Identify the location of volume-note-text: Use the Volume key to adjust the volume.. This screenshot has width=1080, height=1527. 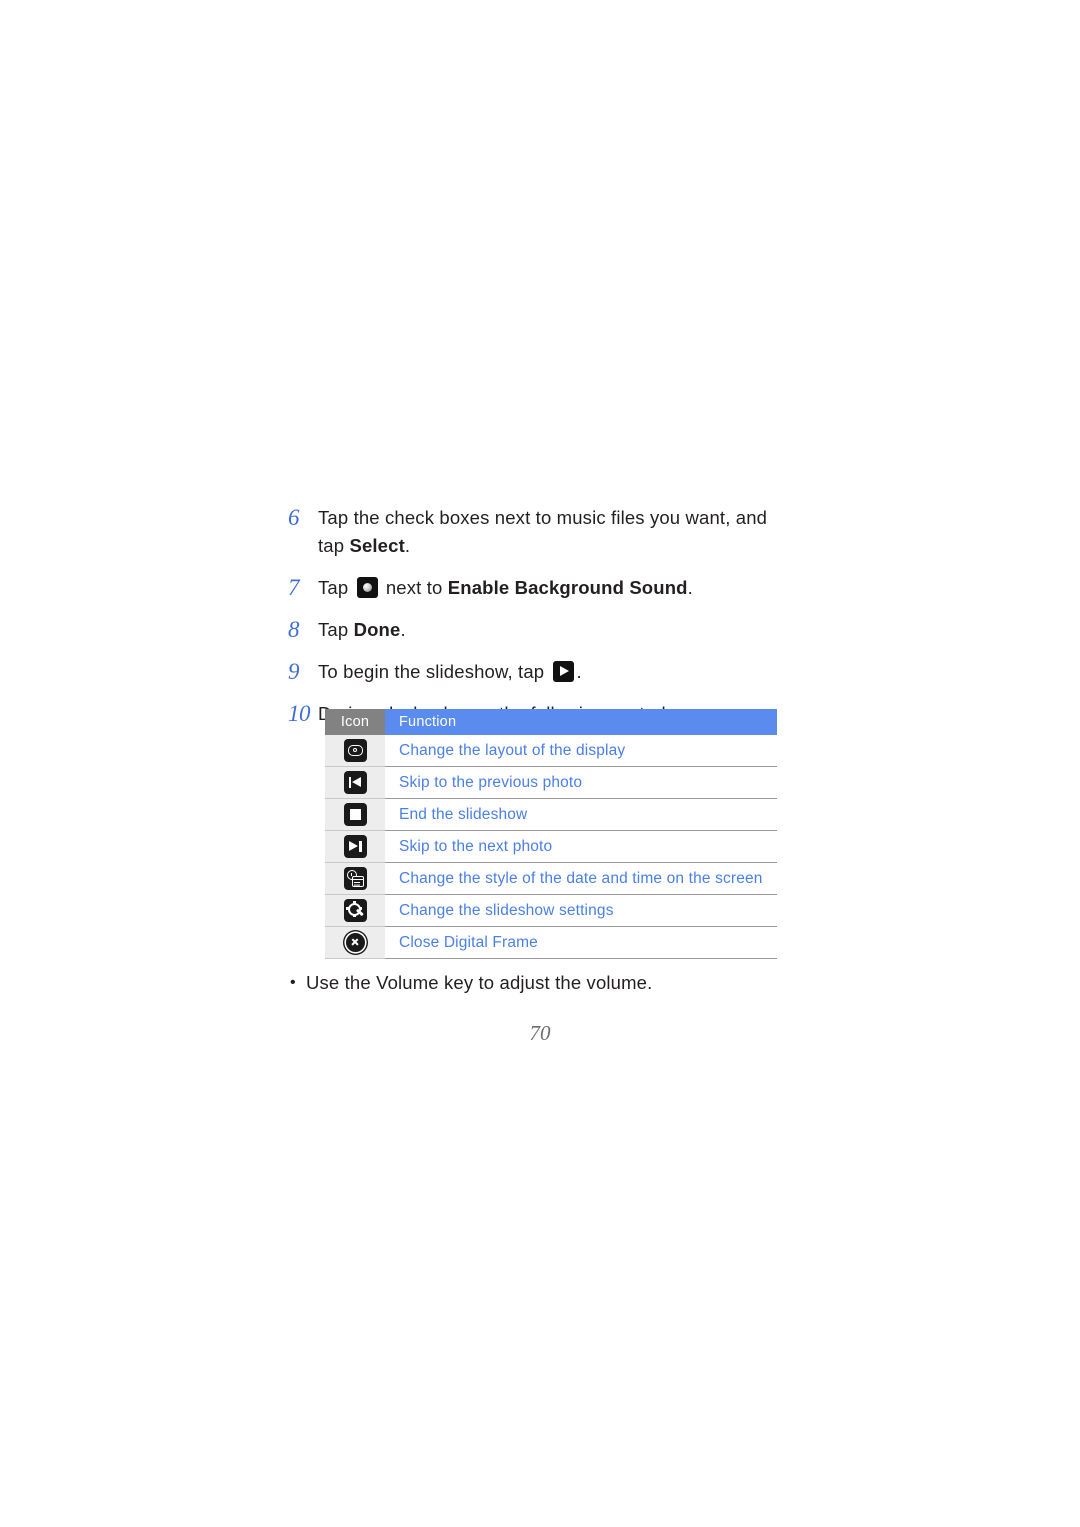
(479, 982).